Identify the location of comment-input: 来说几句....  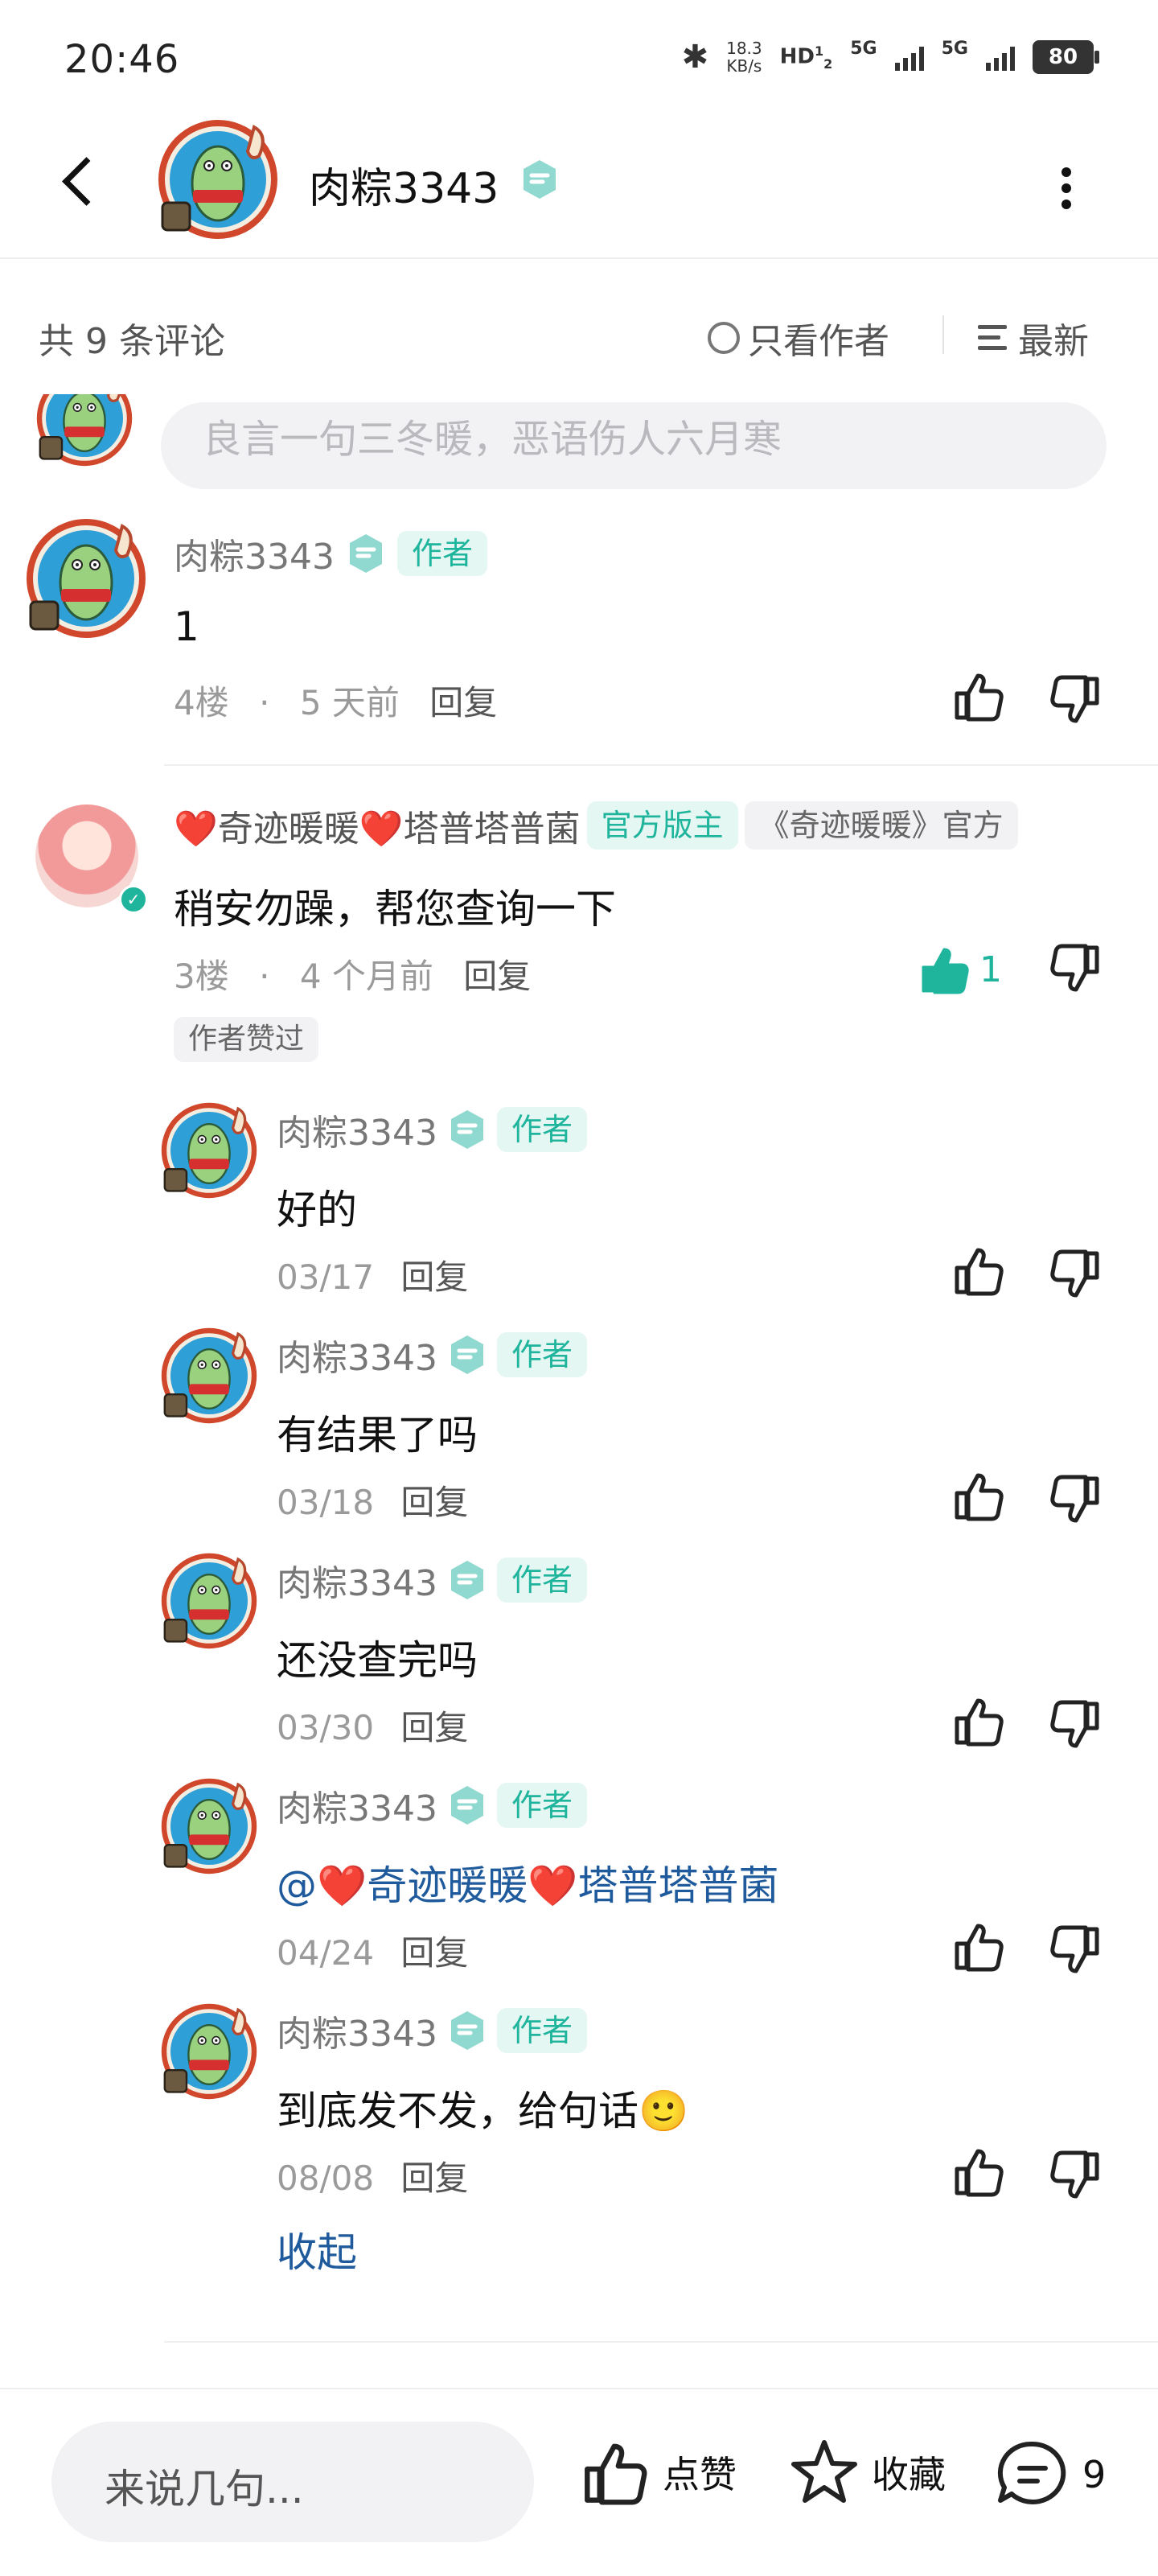
(292, 2482).